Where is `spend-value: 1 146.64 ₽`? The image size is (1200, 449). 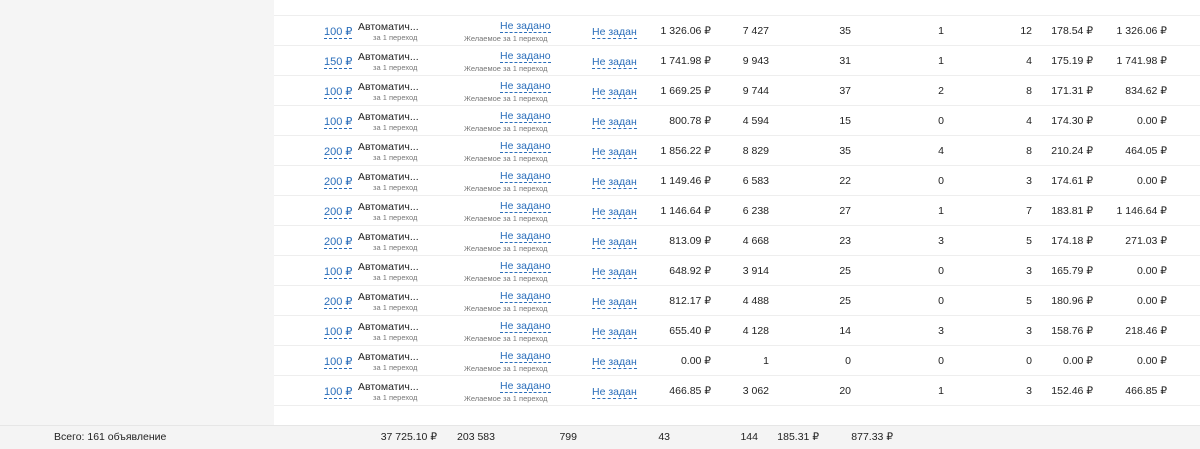 spend-value: 1 146.64 ₽ is located at coordinates (685, 211).